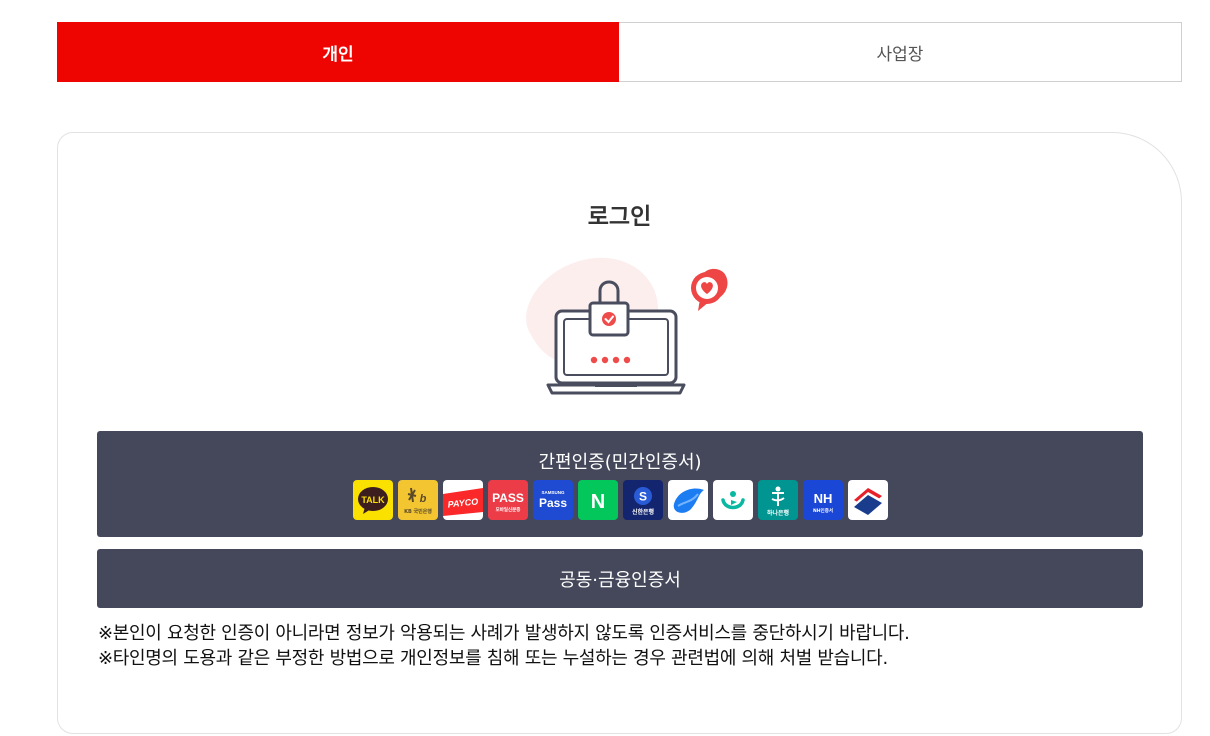  Describe the element at coordinates (418, 511) in the screenshot. I see `kb-text: KB 국민은행` at that location.